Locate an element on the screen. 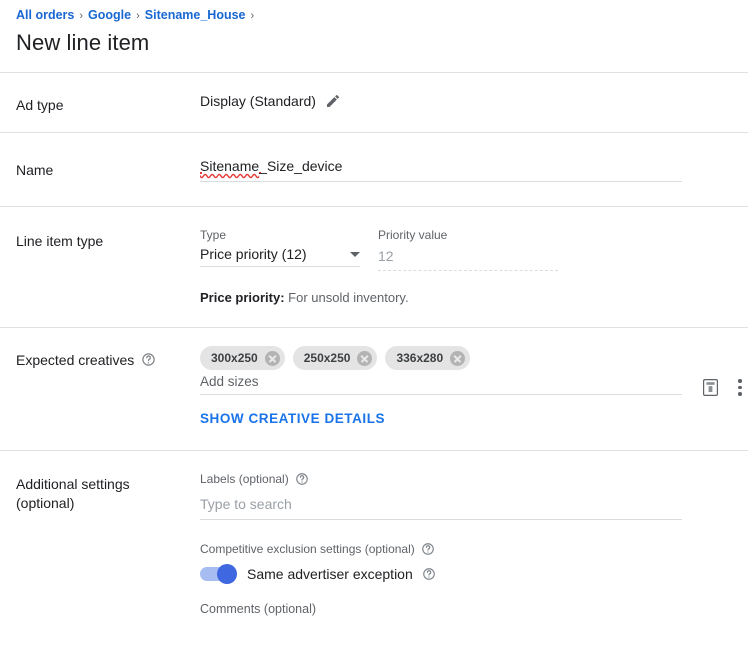 This screenshot has width=748, height=655. toggle-knob is located at coordinates (227, 574).